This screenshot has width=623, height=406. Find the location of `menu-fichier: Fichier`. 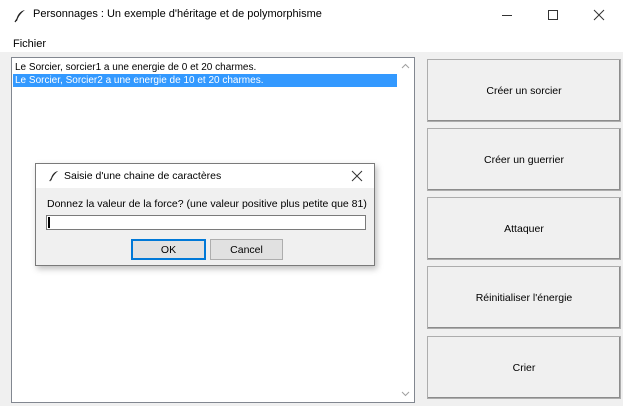

menu-fichier: Fichier is located at coordinates (29, 44).